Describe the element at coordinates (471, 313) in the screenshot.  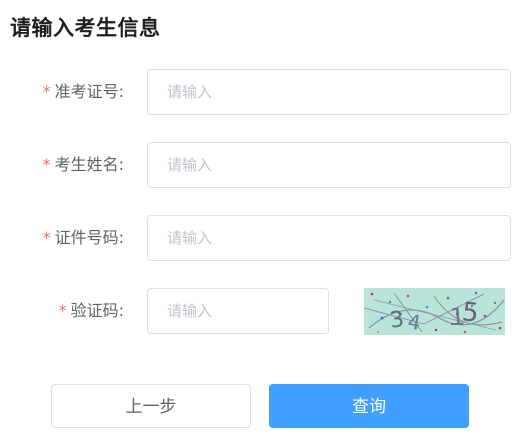
I see `captcha-char: 5` at that location.